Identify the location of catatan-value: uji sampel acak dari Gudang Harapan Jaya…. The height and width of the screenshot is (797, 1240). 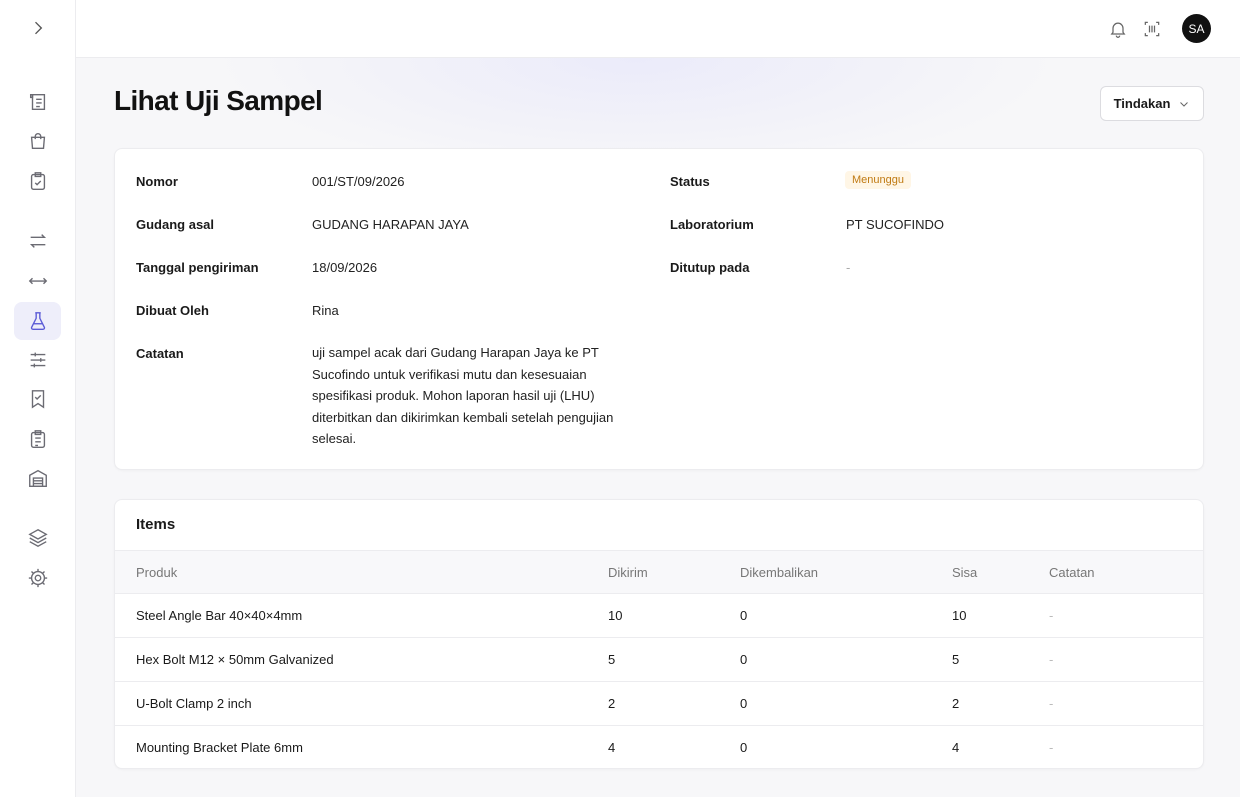
(474, 396).